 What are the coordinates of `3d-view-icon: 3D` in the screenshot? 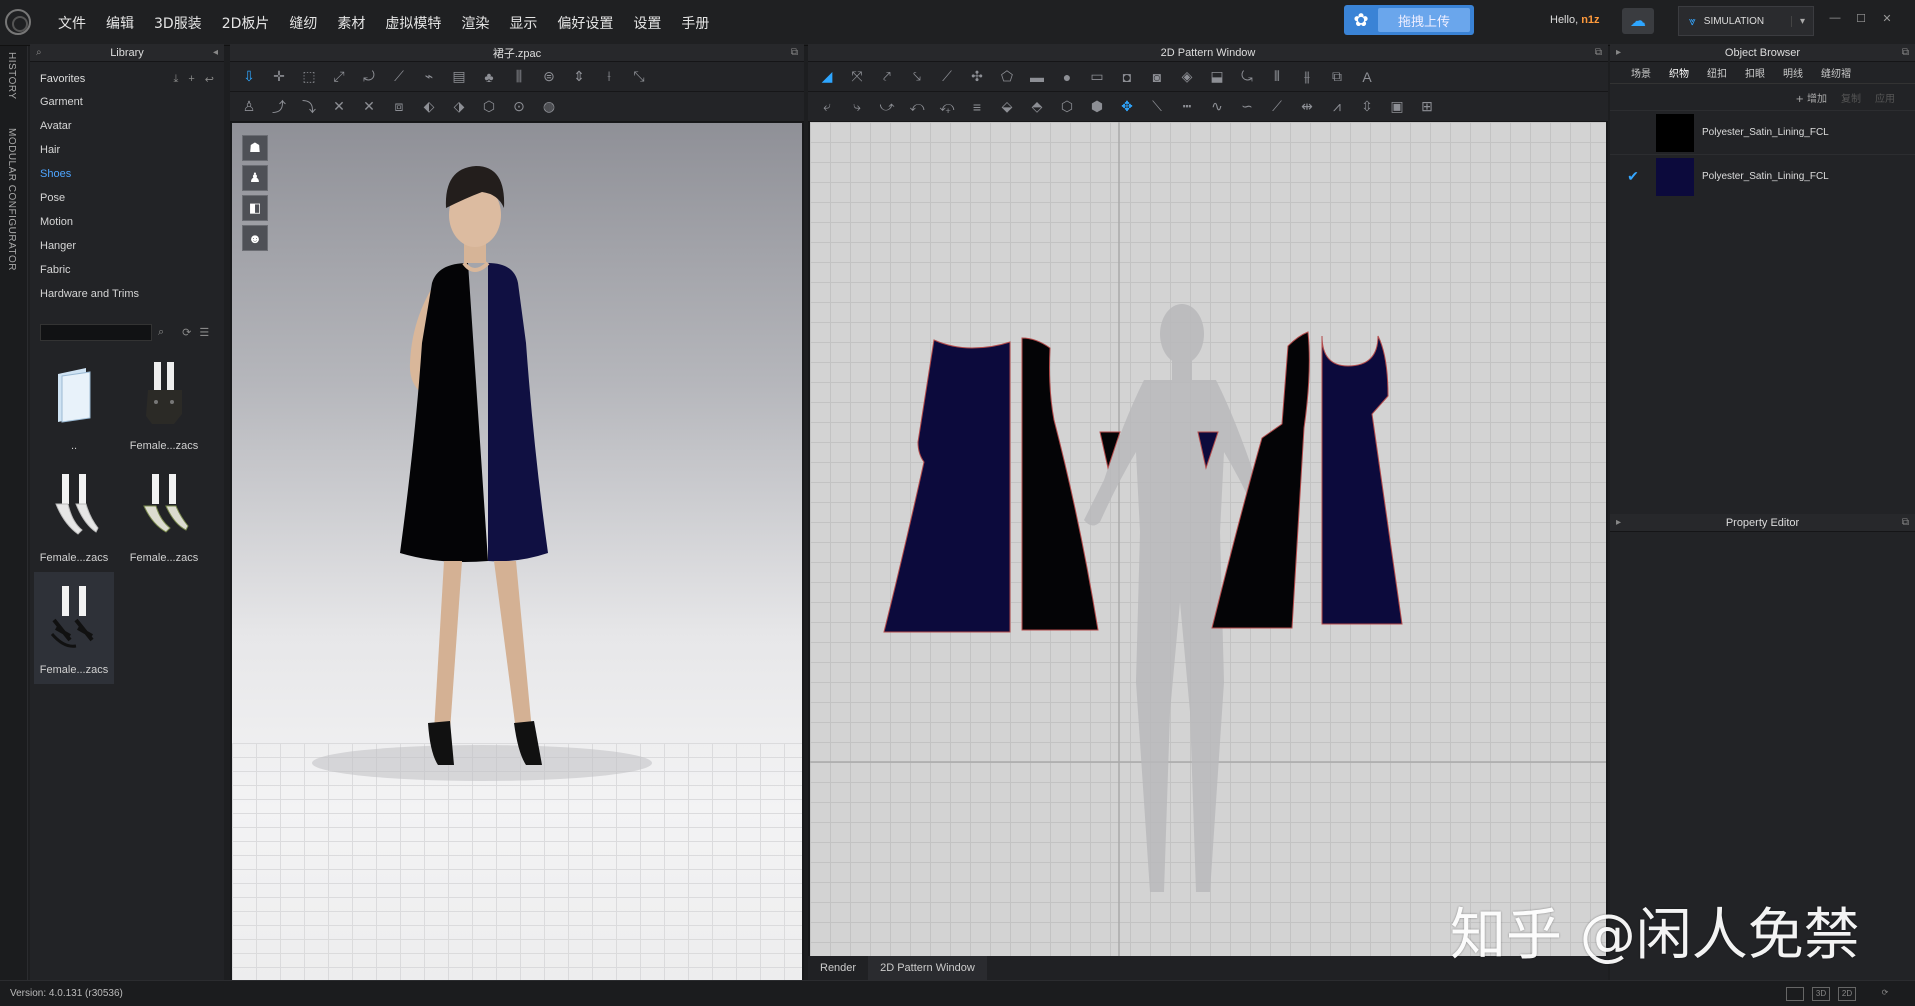 It's located at (1821, 994).